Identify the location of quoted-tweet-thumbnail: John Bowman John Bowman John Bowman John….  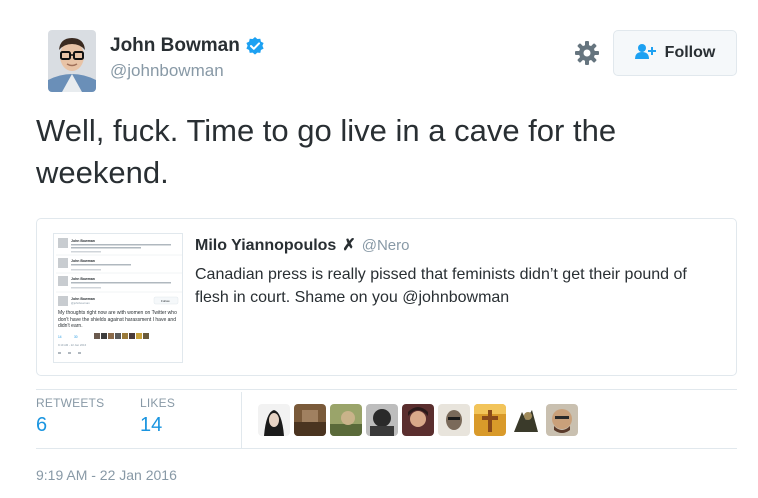
(118, 298).